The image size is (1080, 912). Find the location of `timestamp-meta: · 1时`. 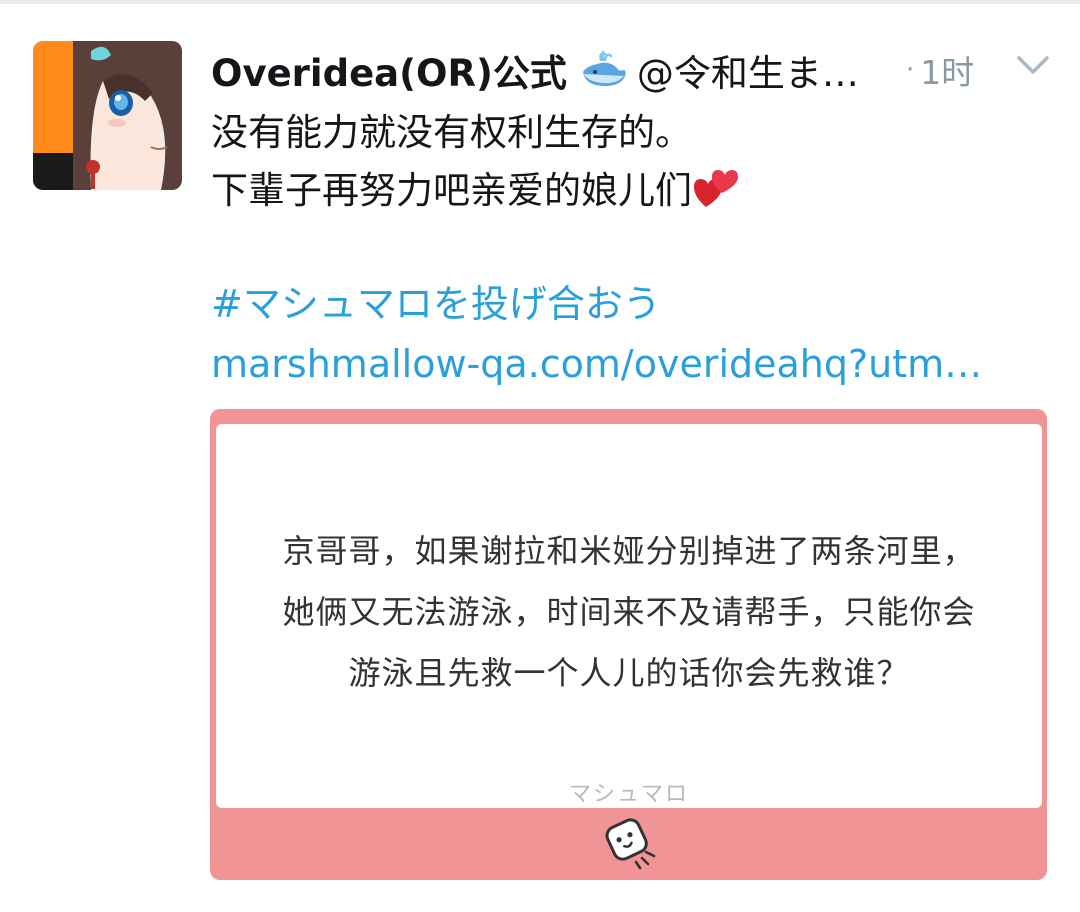

timestamp-meta: · 1时 is located at coordinates (940, 70).